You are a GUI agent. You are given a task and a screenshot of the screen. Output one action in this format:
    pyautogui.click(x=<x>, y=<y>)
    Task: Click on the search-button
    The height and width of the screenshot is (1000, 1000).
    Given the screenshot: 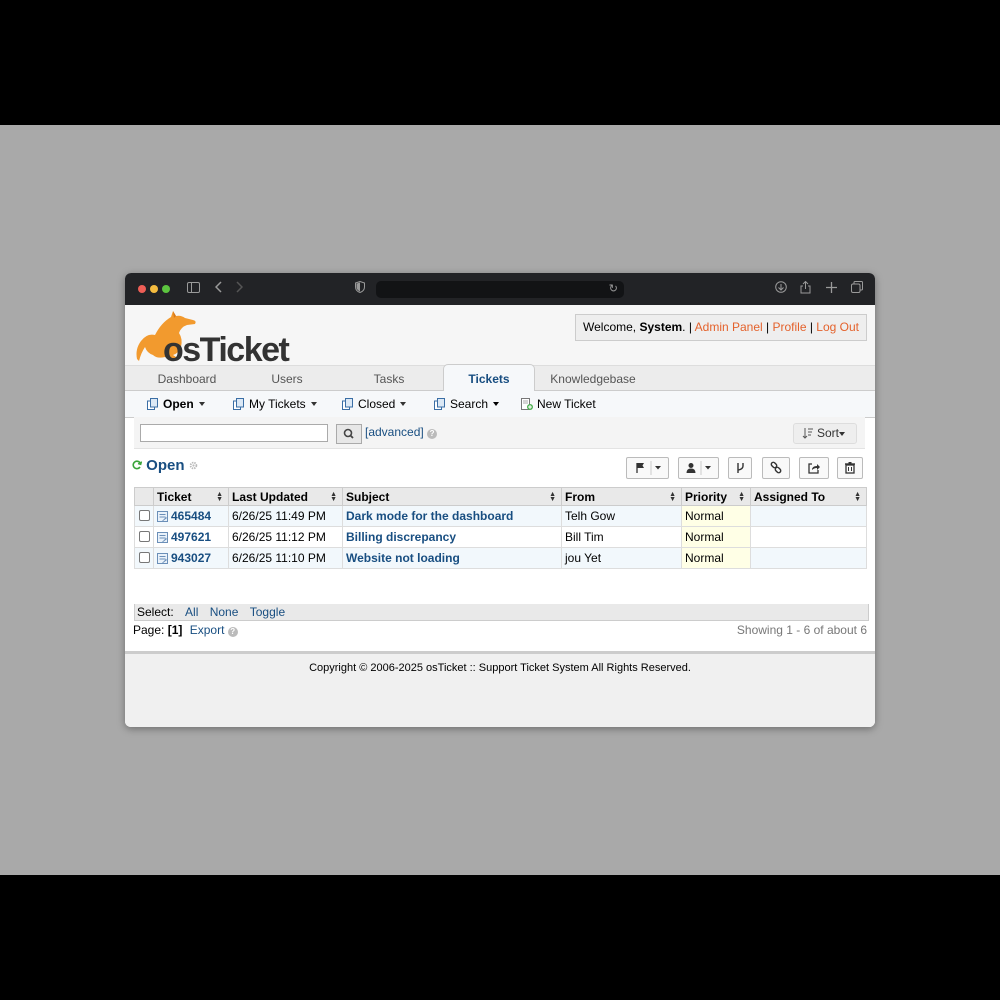 What is the action you would take?
    pyautogui.click(x=349, y=434)
    